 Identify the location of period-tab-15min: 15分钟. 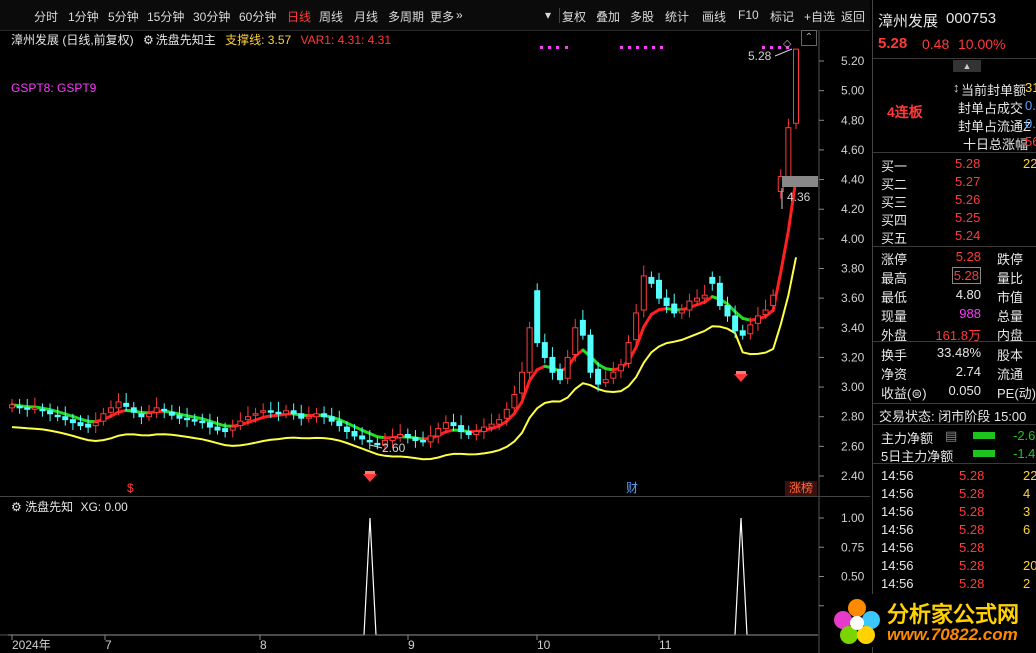
(165, 16).